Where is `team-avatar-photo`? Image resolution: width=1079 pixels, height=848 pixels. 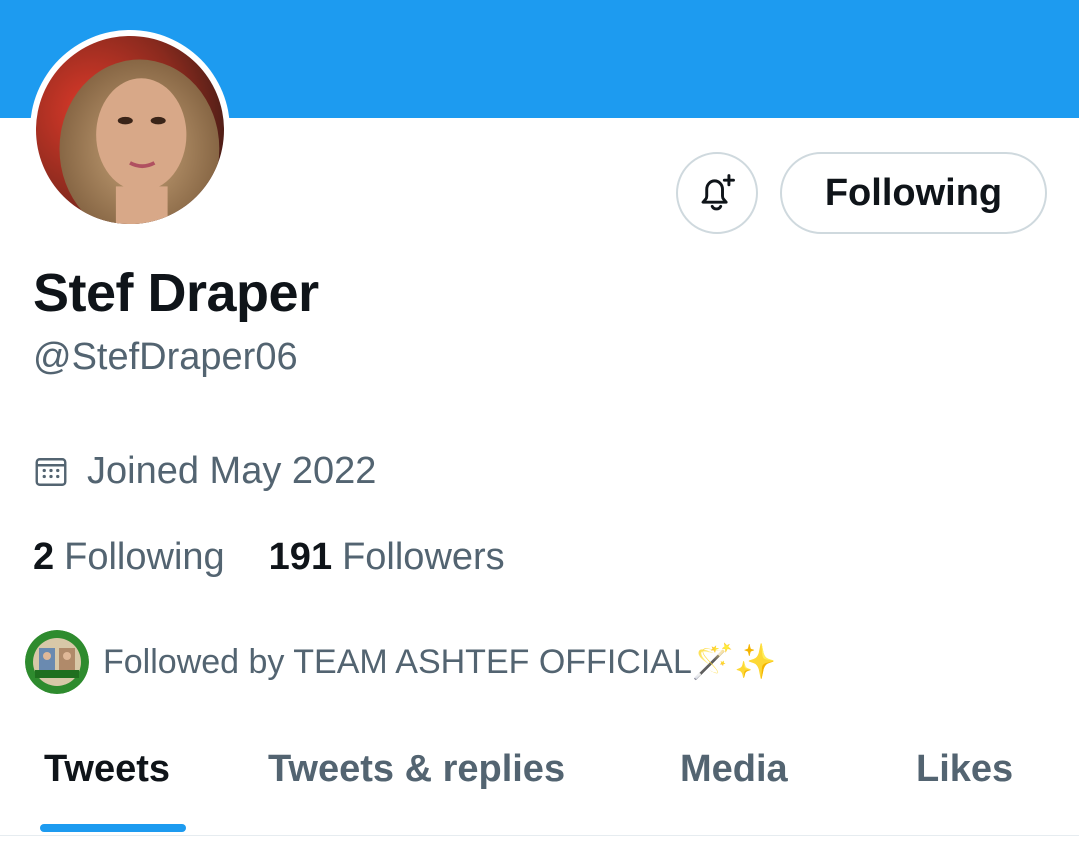
team-avatar-photo is located at coordinates (57, 662).